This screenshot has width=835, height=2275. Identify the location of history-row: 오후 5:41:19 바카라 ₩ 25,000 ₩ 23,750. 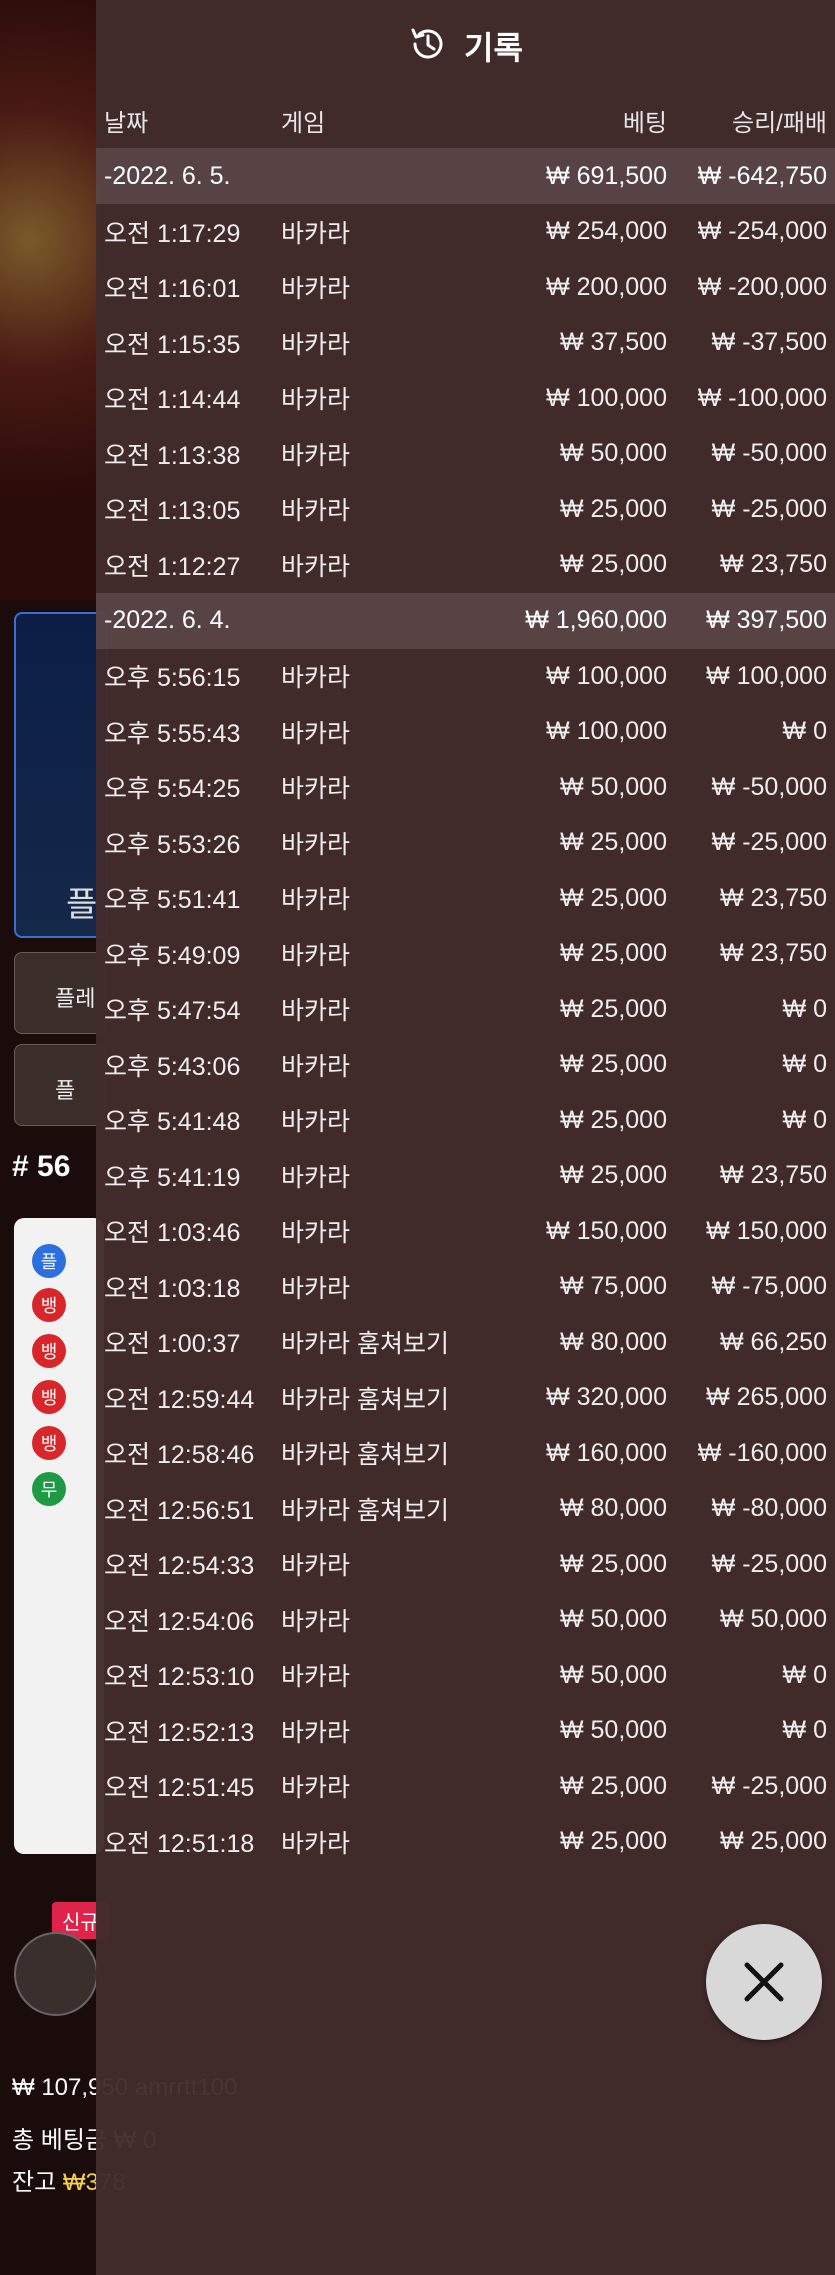
(465, 1176).